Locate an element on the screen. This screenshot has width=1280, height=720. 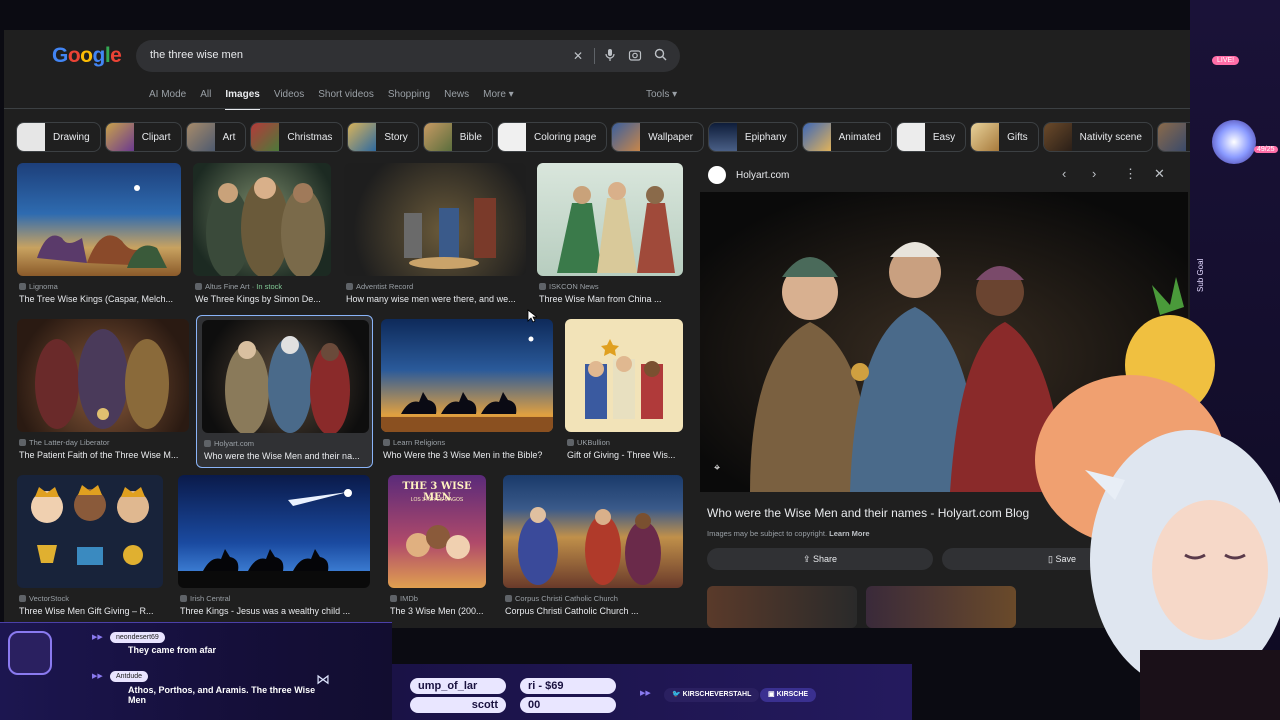
search-input: the three wise men is located at coordinates (196, 55).